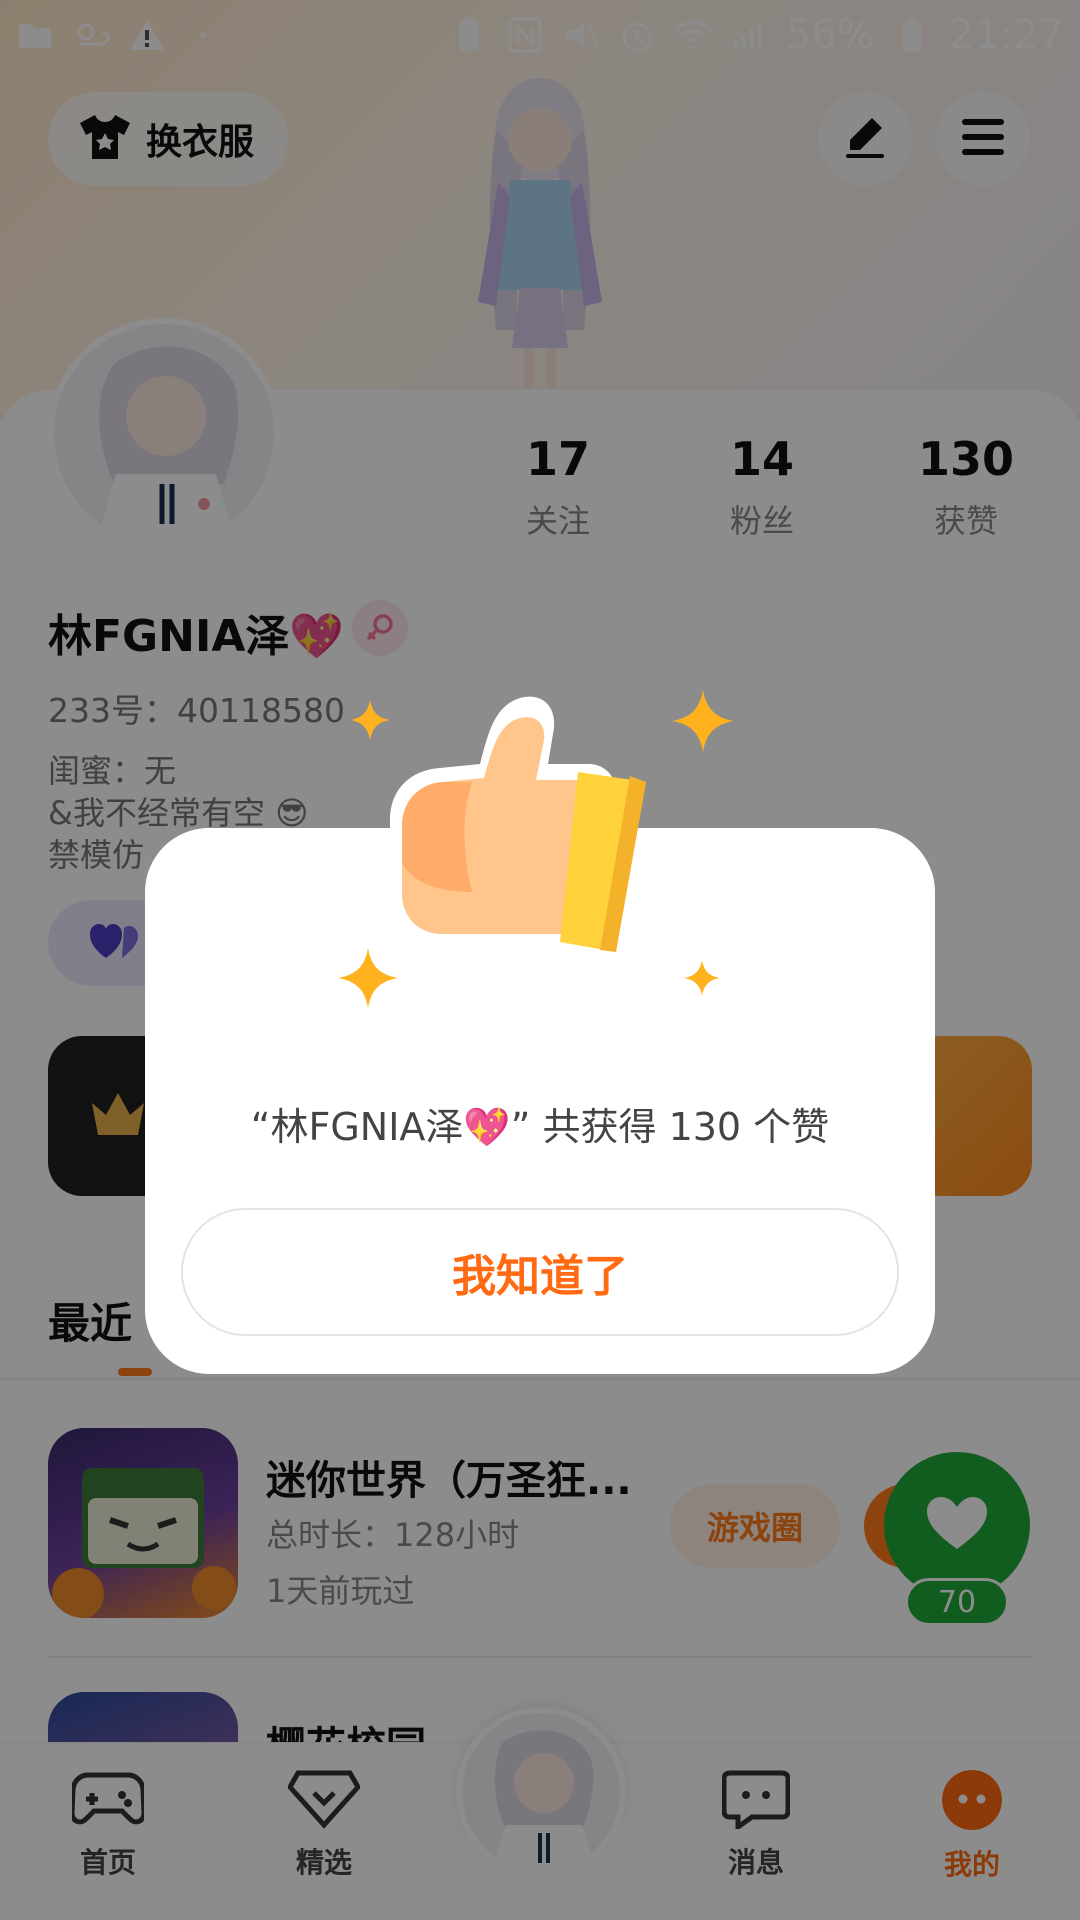  What do you see at coordinates (540, 1272) in the screenshot?
I see `got-it-button: 我知道了` at bounding box center [540, 1272].